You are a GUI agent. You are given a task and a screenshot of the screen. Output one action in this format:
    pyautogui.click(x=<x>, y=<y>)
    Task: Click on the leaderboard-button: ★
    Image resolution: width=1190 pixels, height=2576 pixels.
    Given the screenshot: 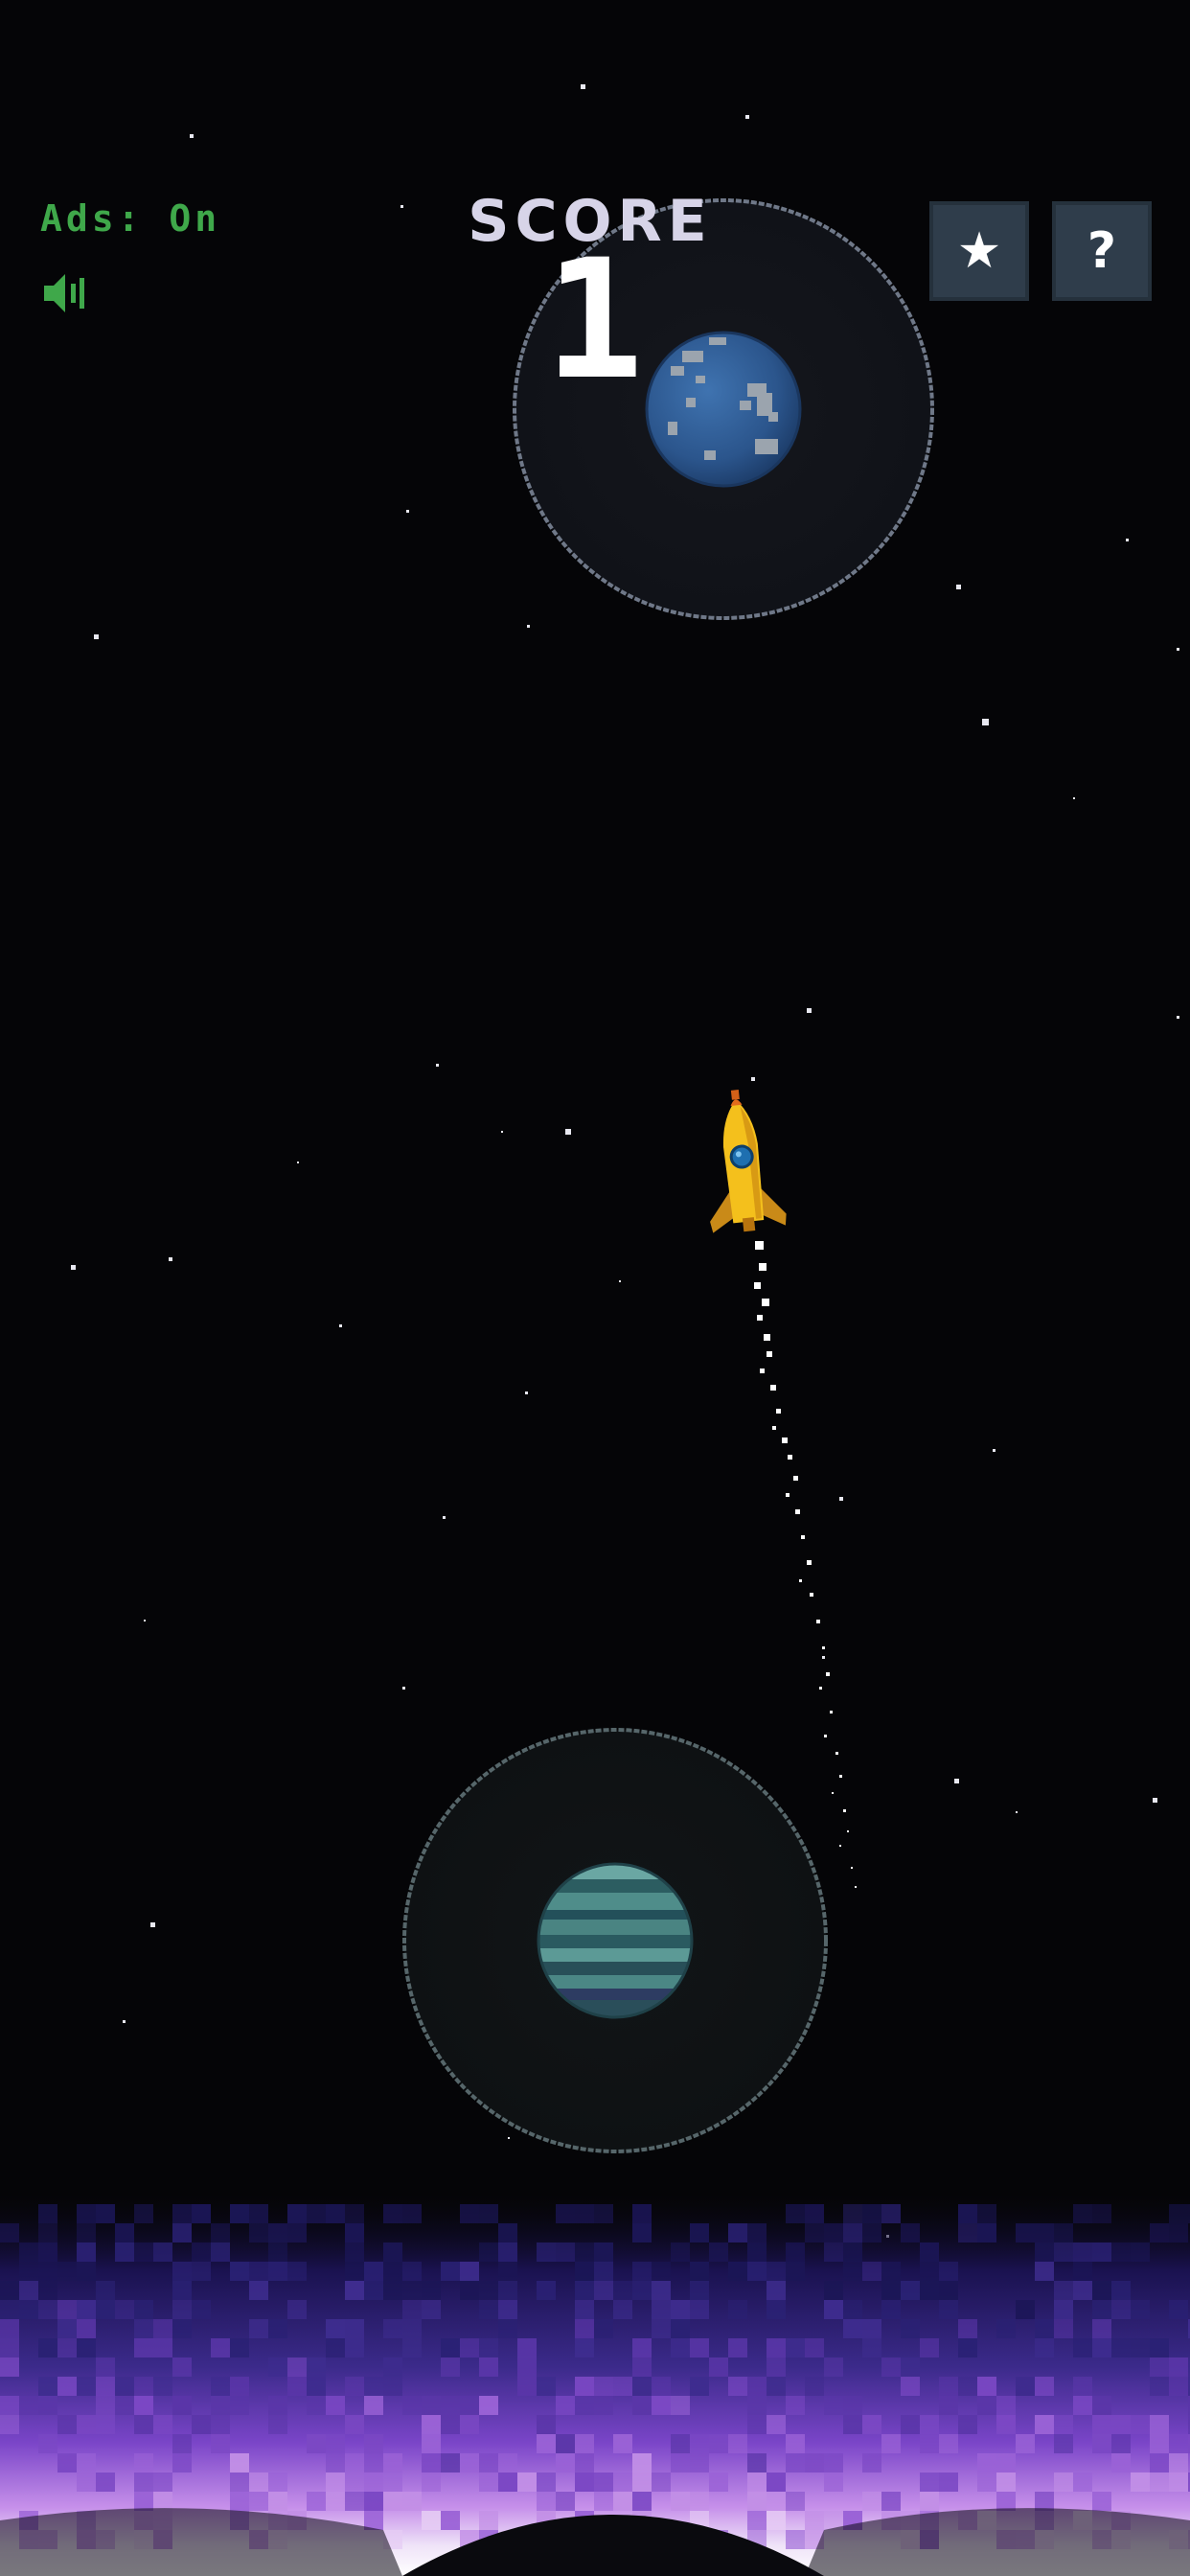 What is the action you would take?
    pyautogui.click(x=979, y=251)
    